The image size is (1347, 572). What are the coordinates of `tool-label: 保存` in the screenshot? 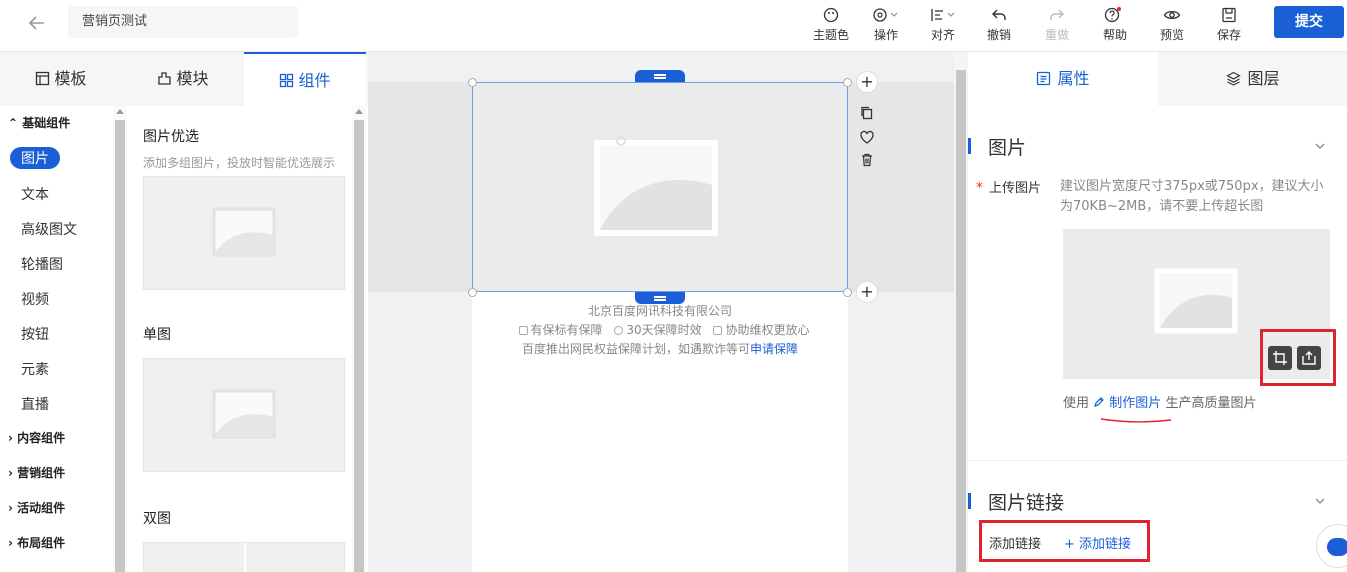 It's located at (1228, 35).